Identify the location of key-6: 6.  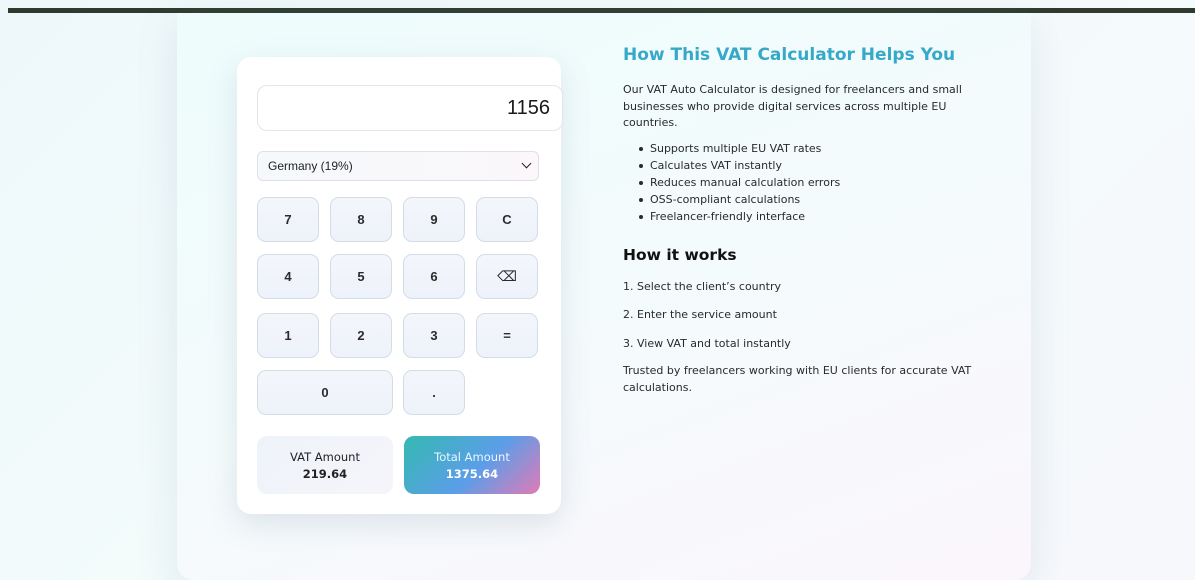
(434, 276).